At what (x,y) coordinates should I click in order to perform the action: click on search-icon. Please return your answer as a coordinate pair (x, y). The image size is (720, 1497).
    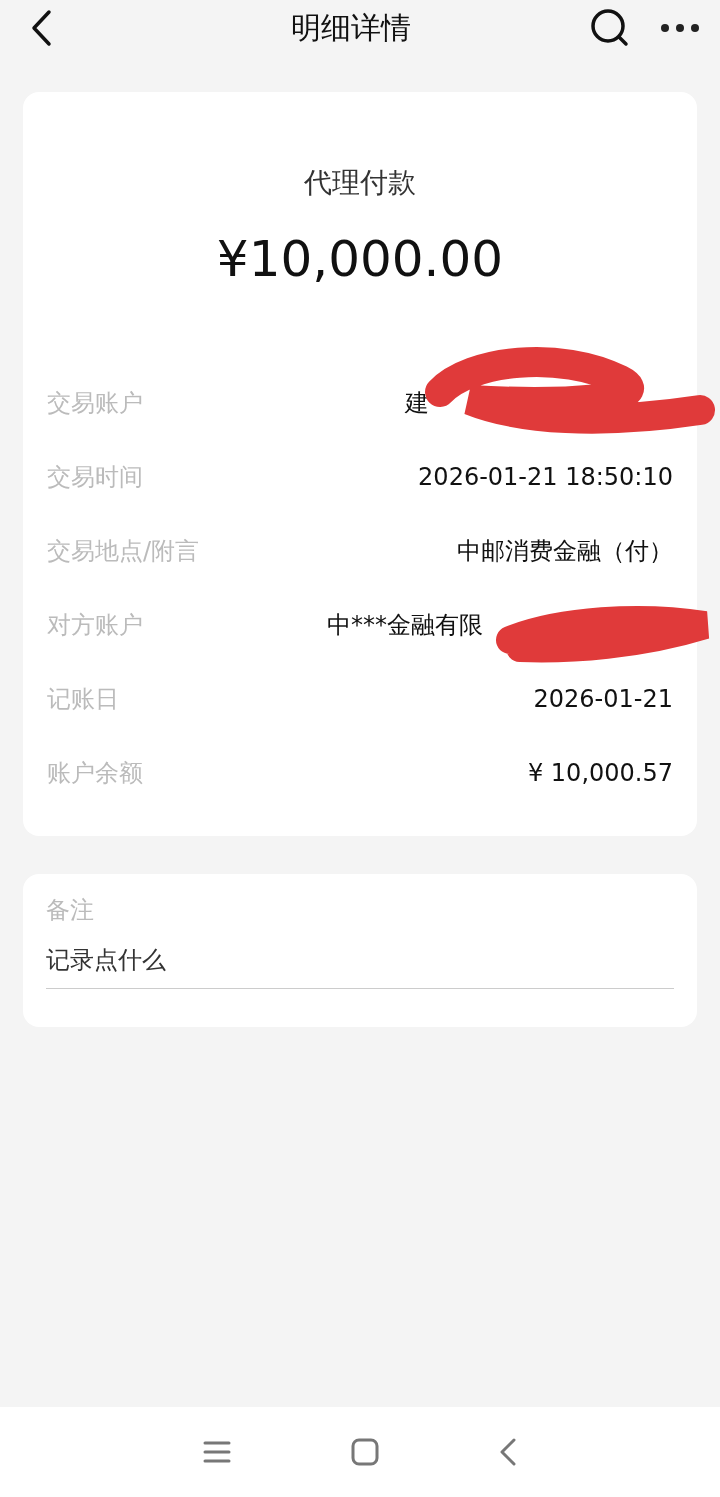
    Looking at the image, I should click on (610, 28).